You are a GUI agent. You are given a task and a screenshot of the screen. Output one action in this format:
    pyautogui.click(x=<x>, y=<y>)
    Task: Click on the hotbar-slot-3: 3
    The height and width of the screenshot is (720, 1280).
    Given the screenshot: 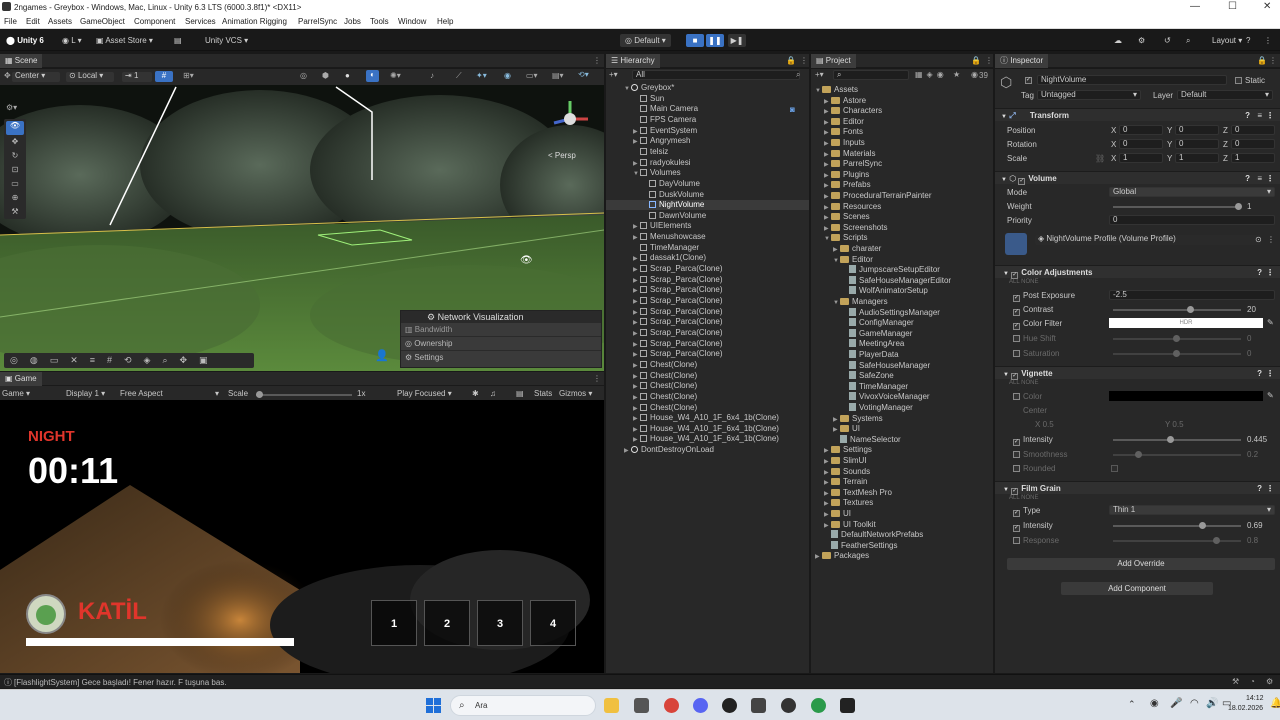 What is the action you would take?
    pyautogui.click(x=500, y=623)
    